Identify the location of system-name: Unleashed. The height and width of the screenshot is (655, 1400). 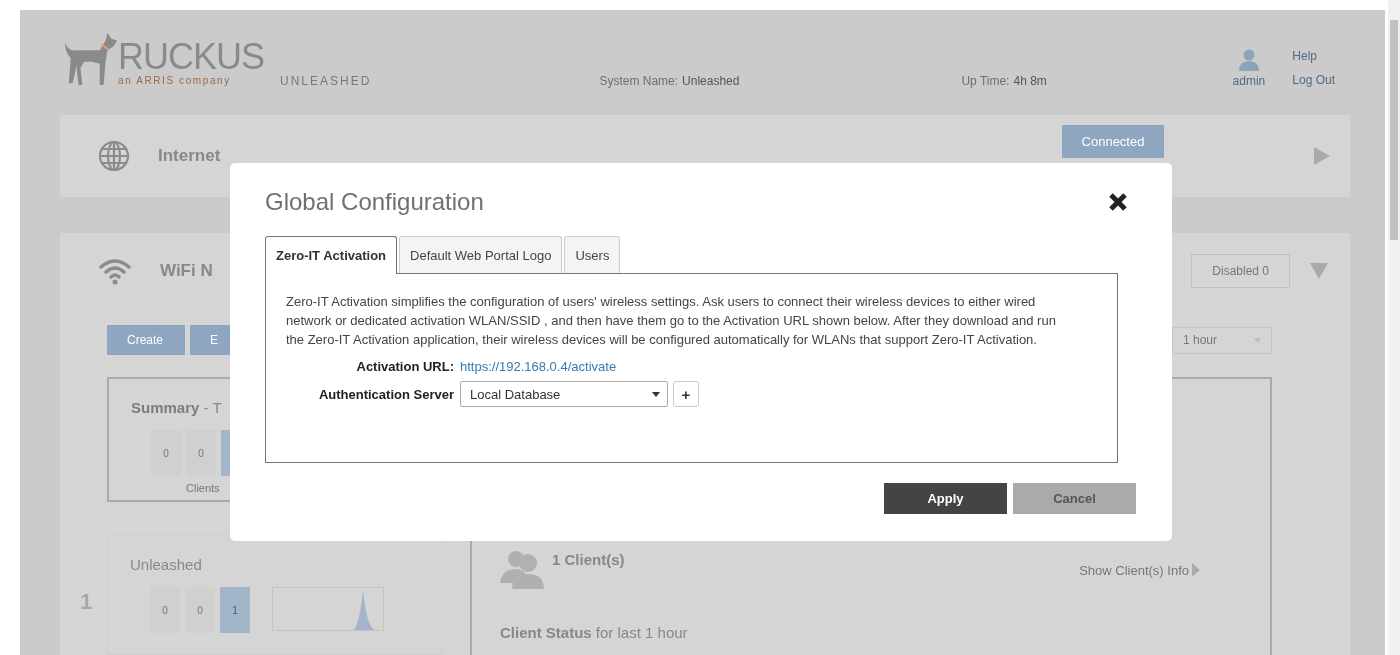
(711, 81).